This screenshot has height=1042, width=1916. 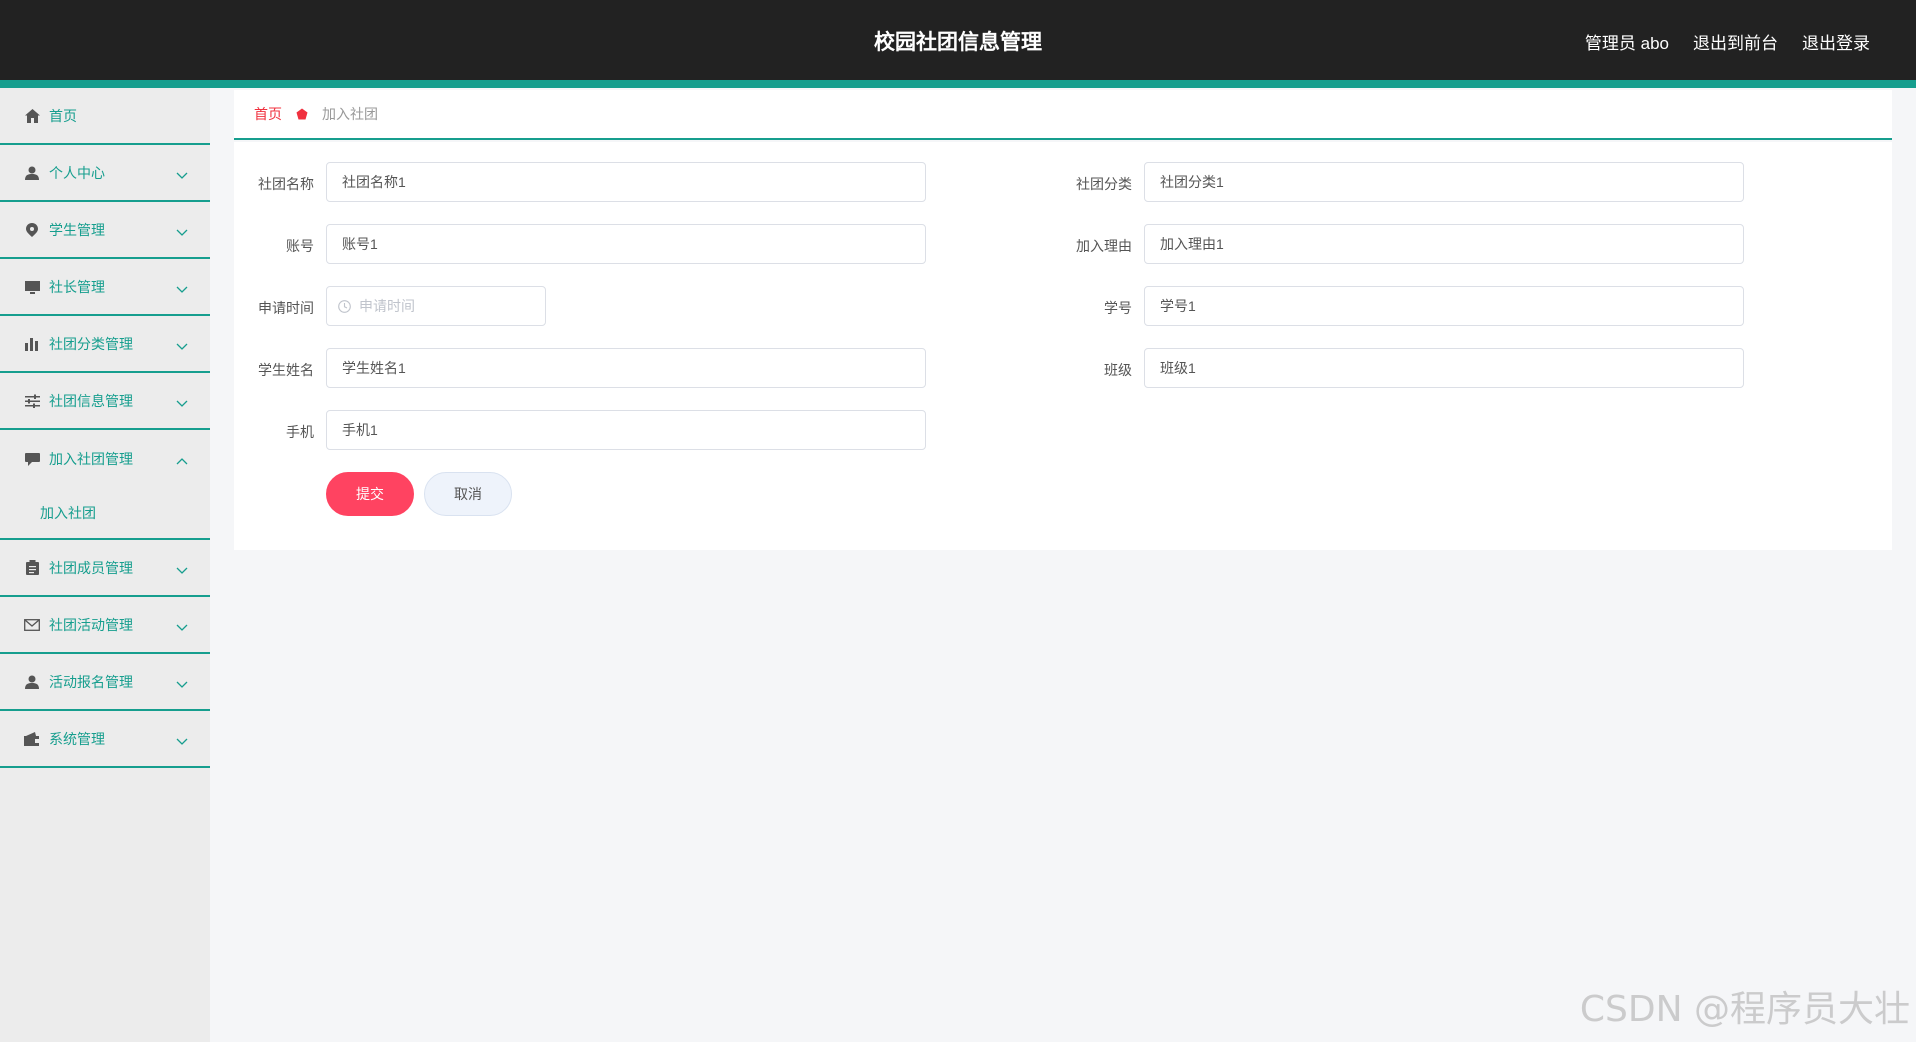 I want to click on sidebar-item-home: 首页, so click(x=105, y=116).